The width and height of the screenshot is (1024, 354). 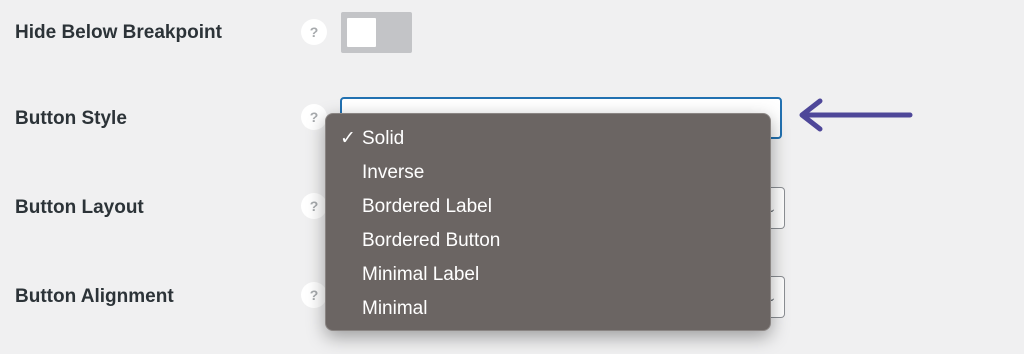 I want to click on menu-item-bordered-button: Bordered Button, so click(x=548, y=241).